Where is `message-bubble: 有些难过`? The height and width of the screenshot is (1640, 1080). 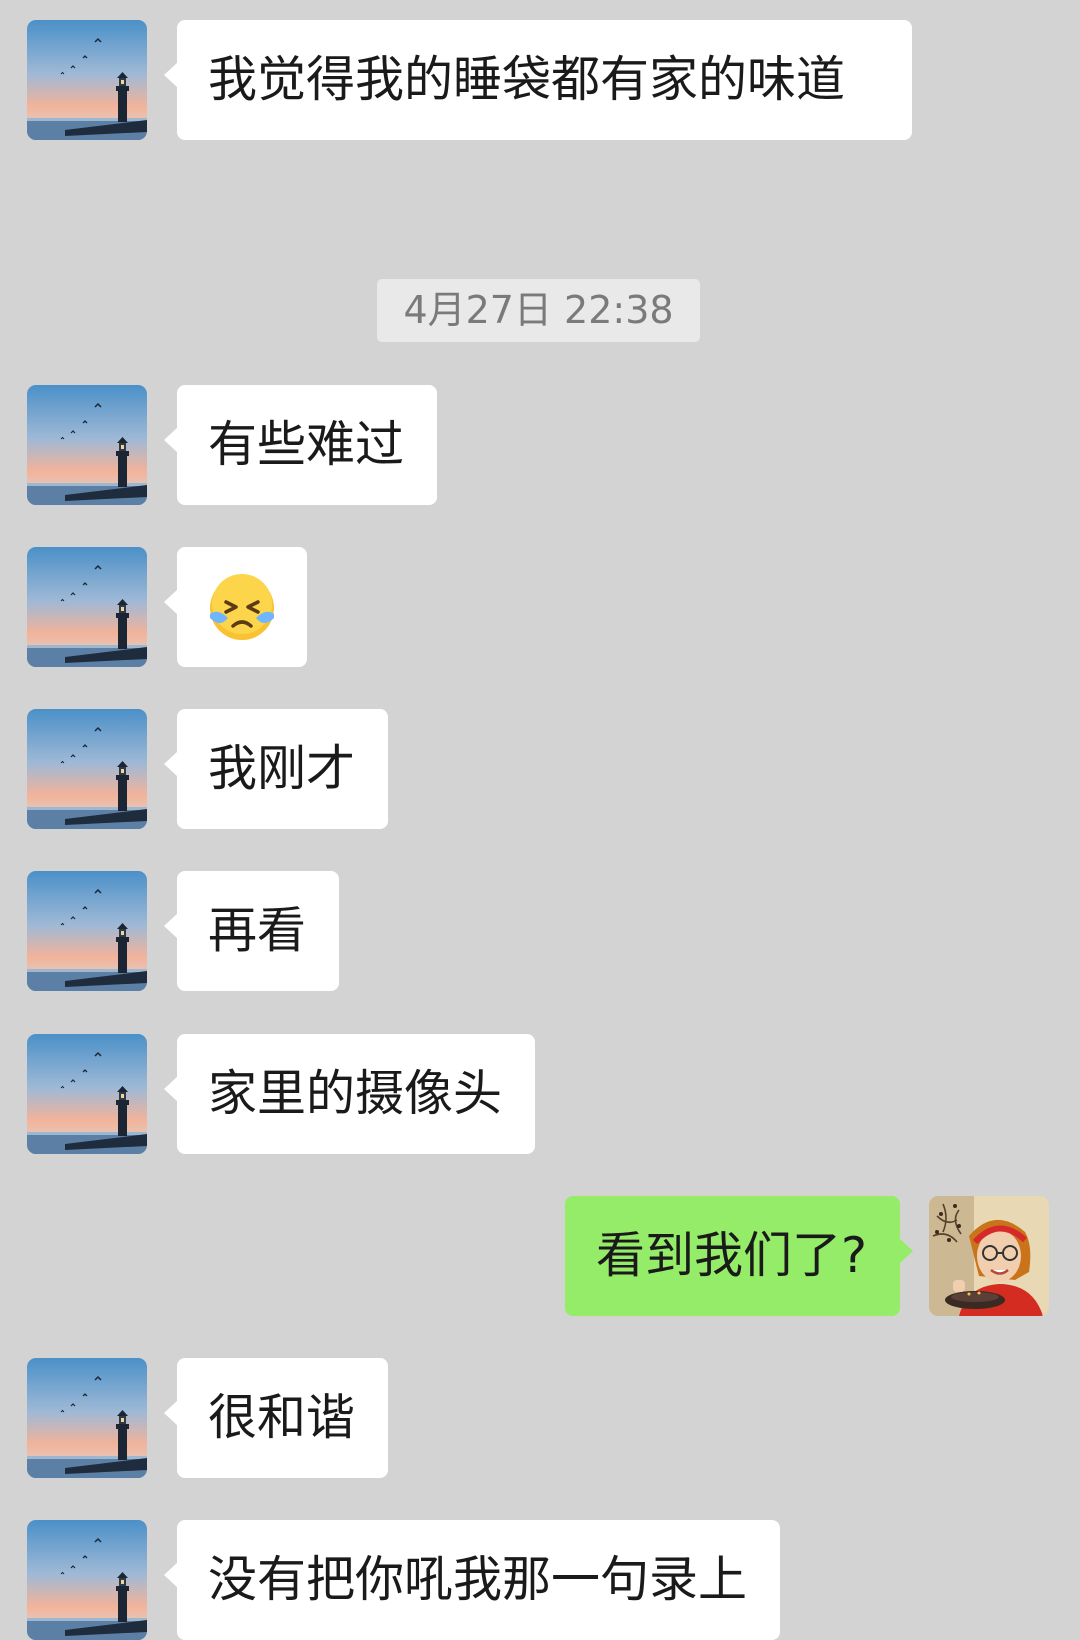 message-bubble: 有些难过 is located at coordinates (300, 445).